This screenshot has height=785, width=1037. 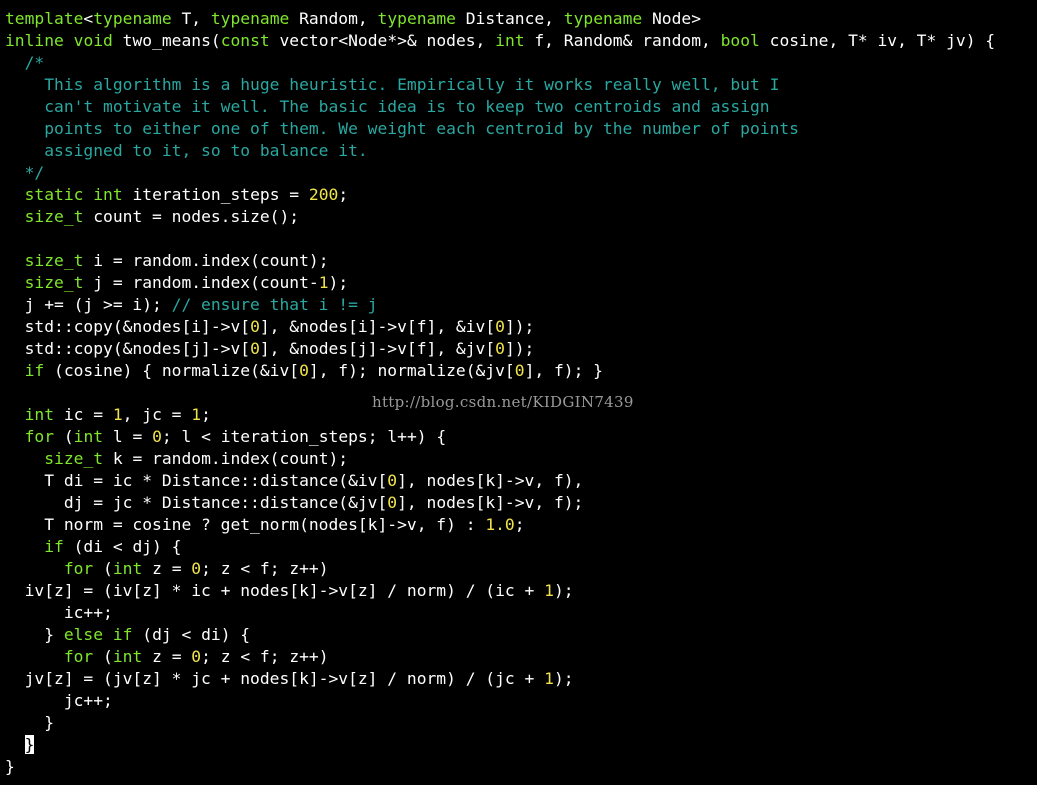 I want to click on code-text: std::copy(&nodes[j]->v[, so click(x=128, y=348).